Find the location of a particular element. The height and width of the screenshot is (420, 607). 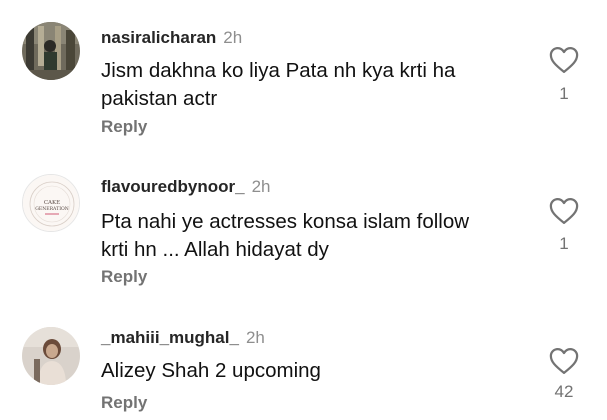

comment-text: Alizey Shah 2 upcoming is located at coordinates (211, 370).